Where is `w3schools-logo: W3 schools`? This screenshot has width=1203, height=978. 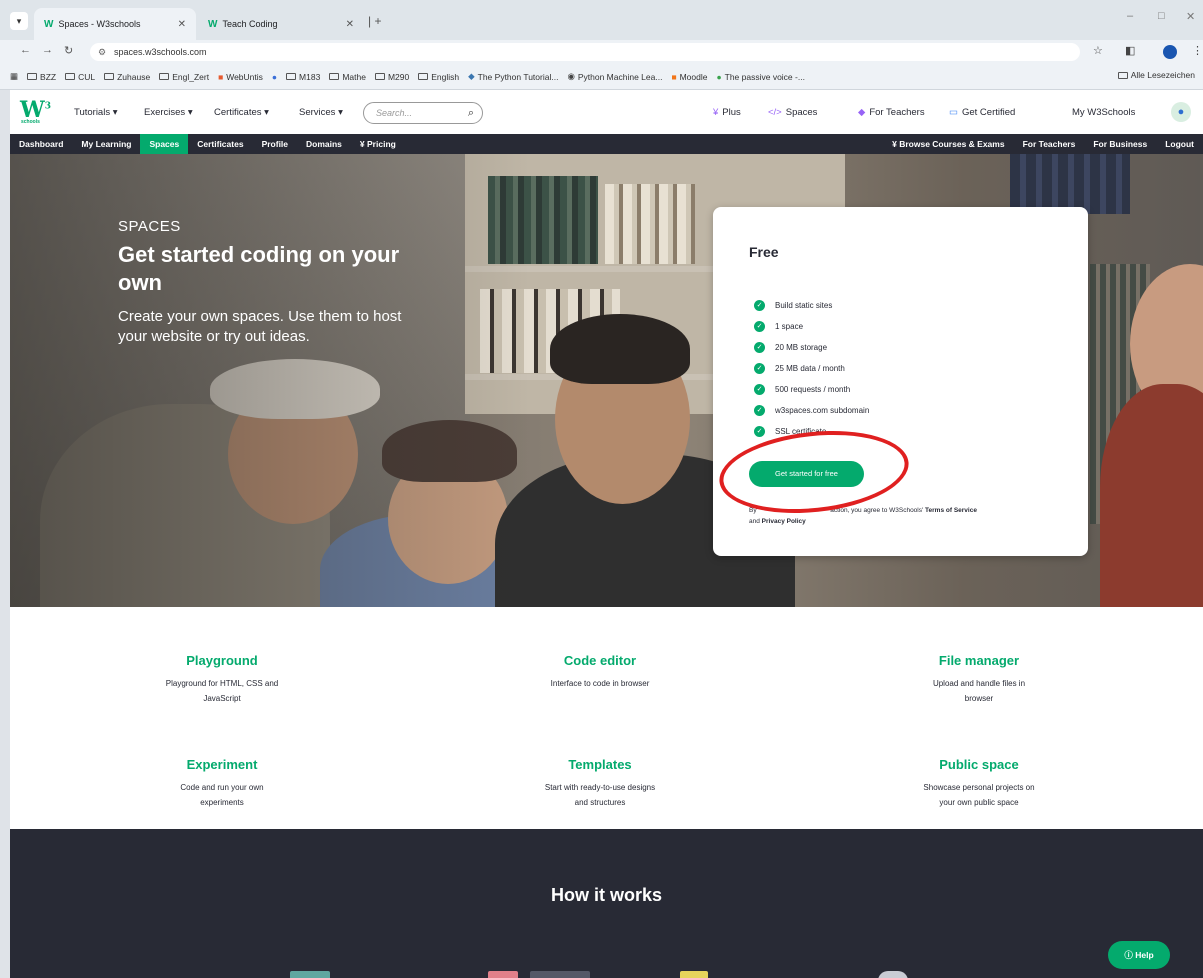
w3schools-logo: W3 schools is located at coordinates (35, 111).